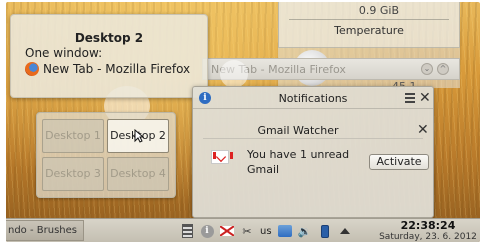  Describe the element at coordinates (305, 231) in the screenshot. I see `volume-icon: 🔉` at that location.